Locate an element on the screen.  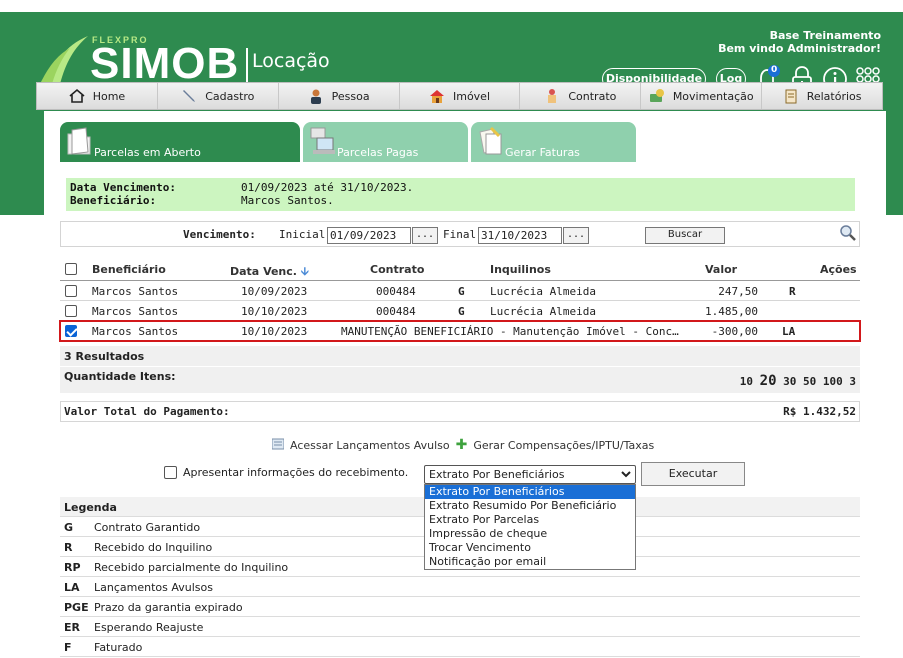
tab-gerar-faturas: Gerar Faturas is located at coordinates (553, 142).